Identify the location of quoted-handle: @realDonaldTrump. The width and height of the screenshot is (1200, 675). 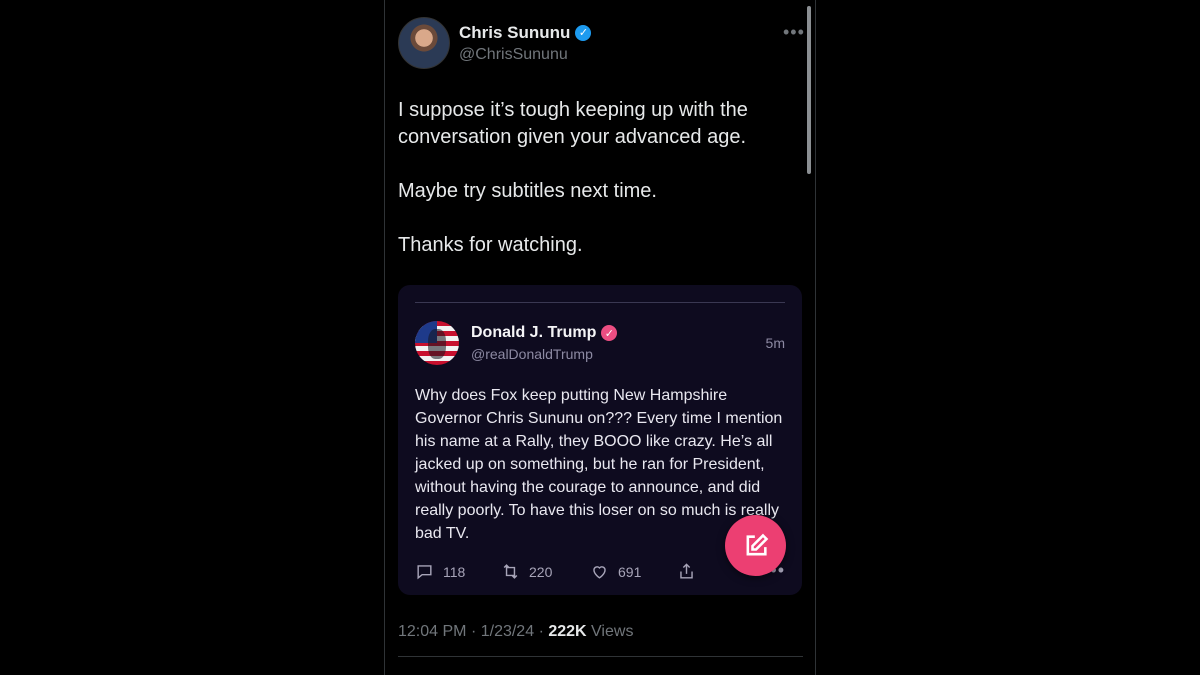
(544, 354).